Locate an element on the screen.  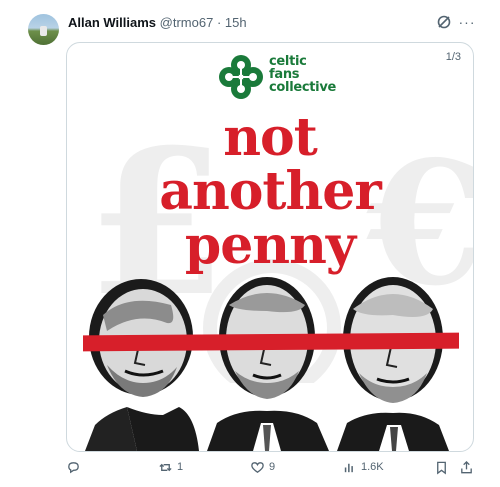
logo-line: collective is located at coordinates (303, 87).